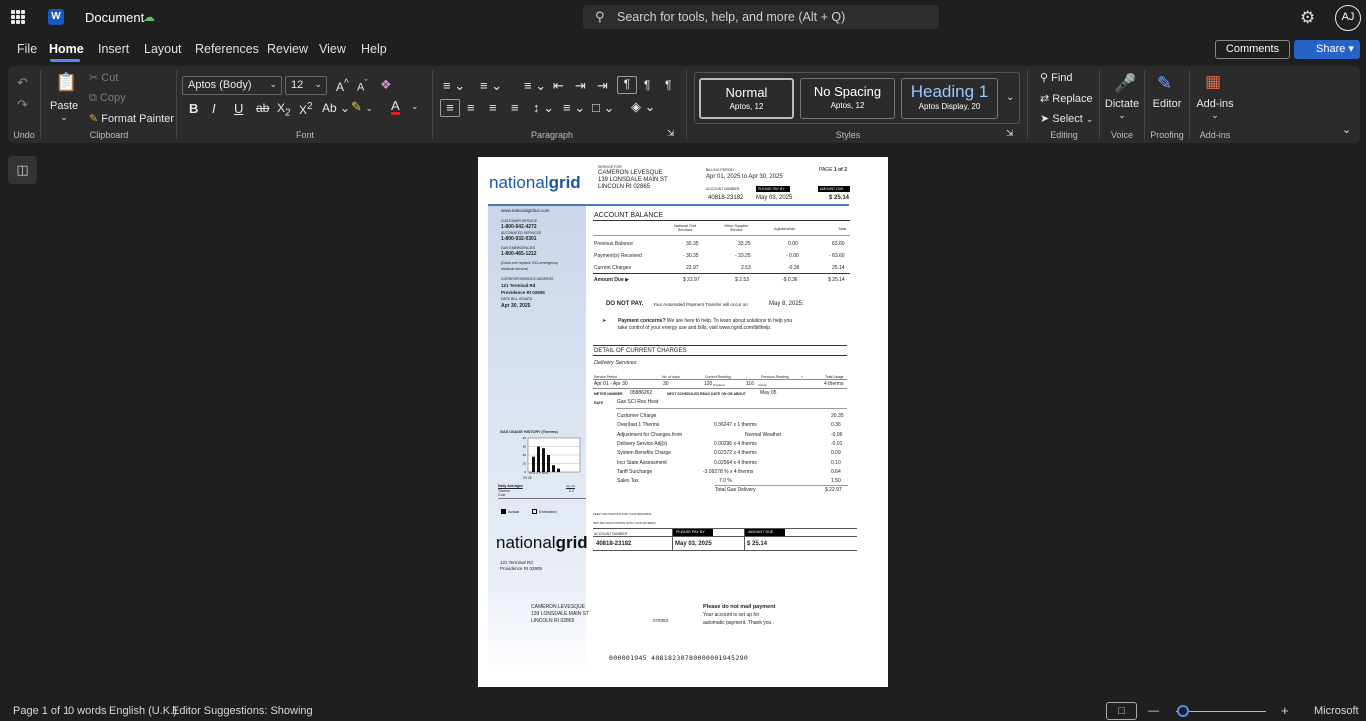 Image resolution: width=1366 pixels, height=721 pixels. Describe the element at coordinates (685, 230) in the screenshot. I see `col1b: Services` at that location.